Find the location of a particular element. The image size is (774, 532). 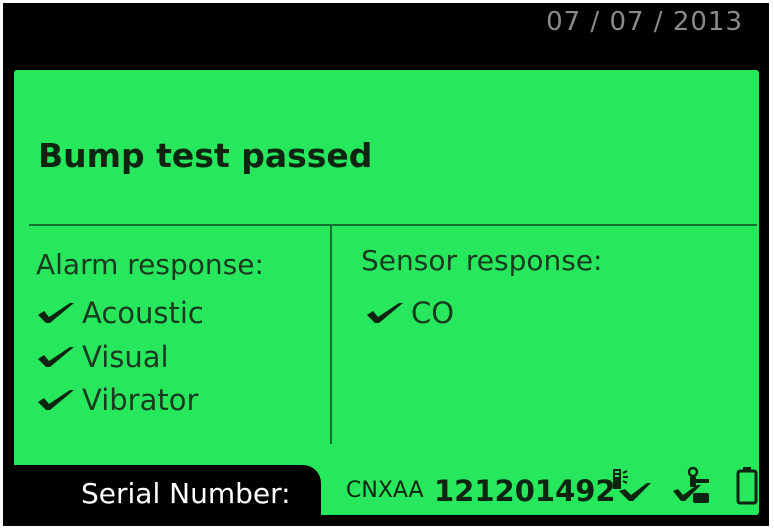

alarm-item-acoustic: Acoustic is located at coordinates (120, 313).